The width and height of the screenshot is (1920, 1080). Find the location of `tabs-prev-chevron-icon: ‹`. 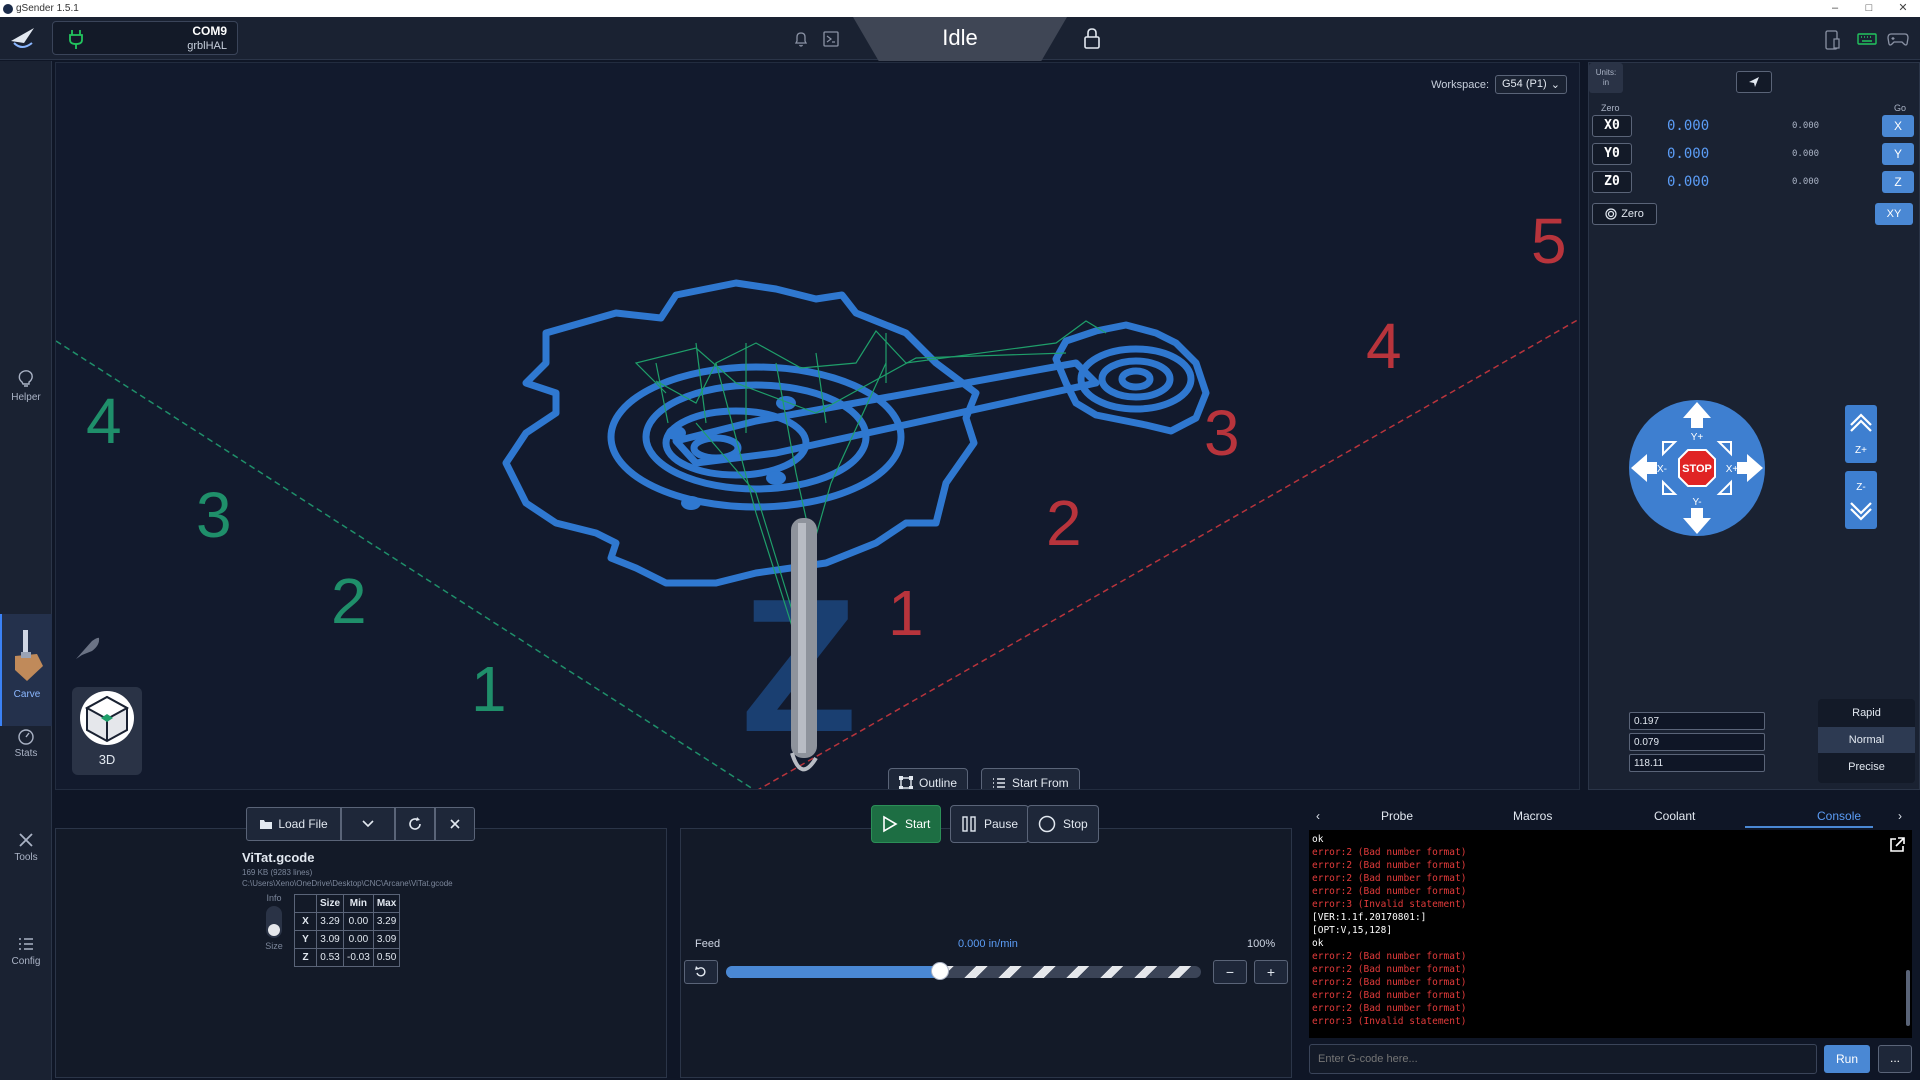

tabs-prev-chevron-icon: ‹ is located at coordinates (1318, 816).